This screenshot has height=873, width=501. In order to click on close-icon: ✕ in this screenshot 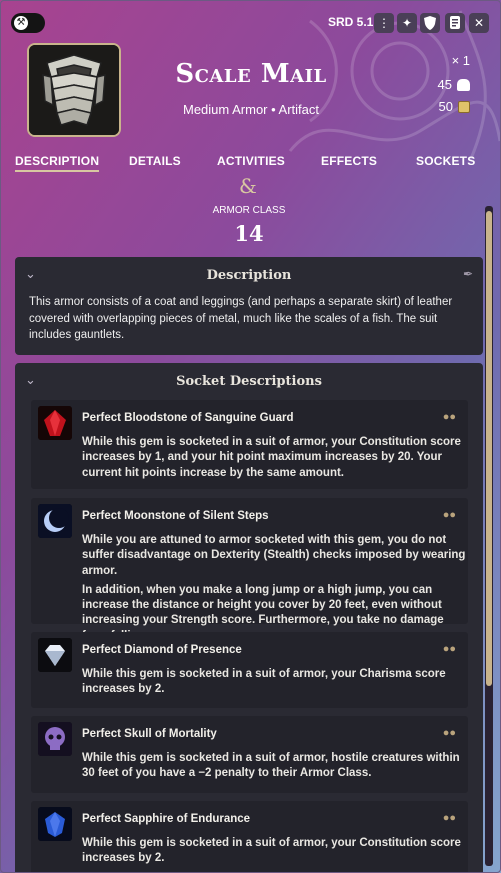, I will do `click(479, 23)`.